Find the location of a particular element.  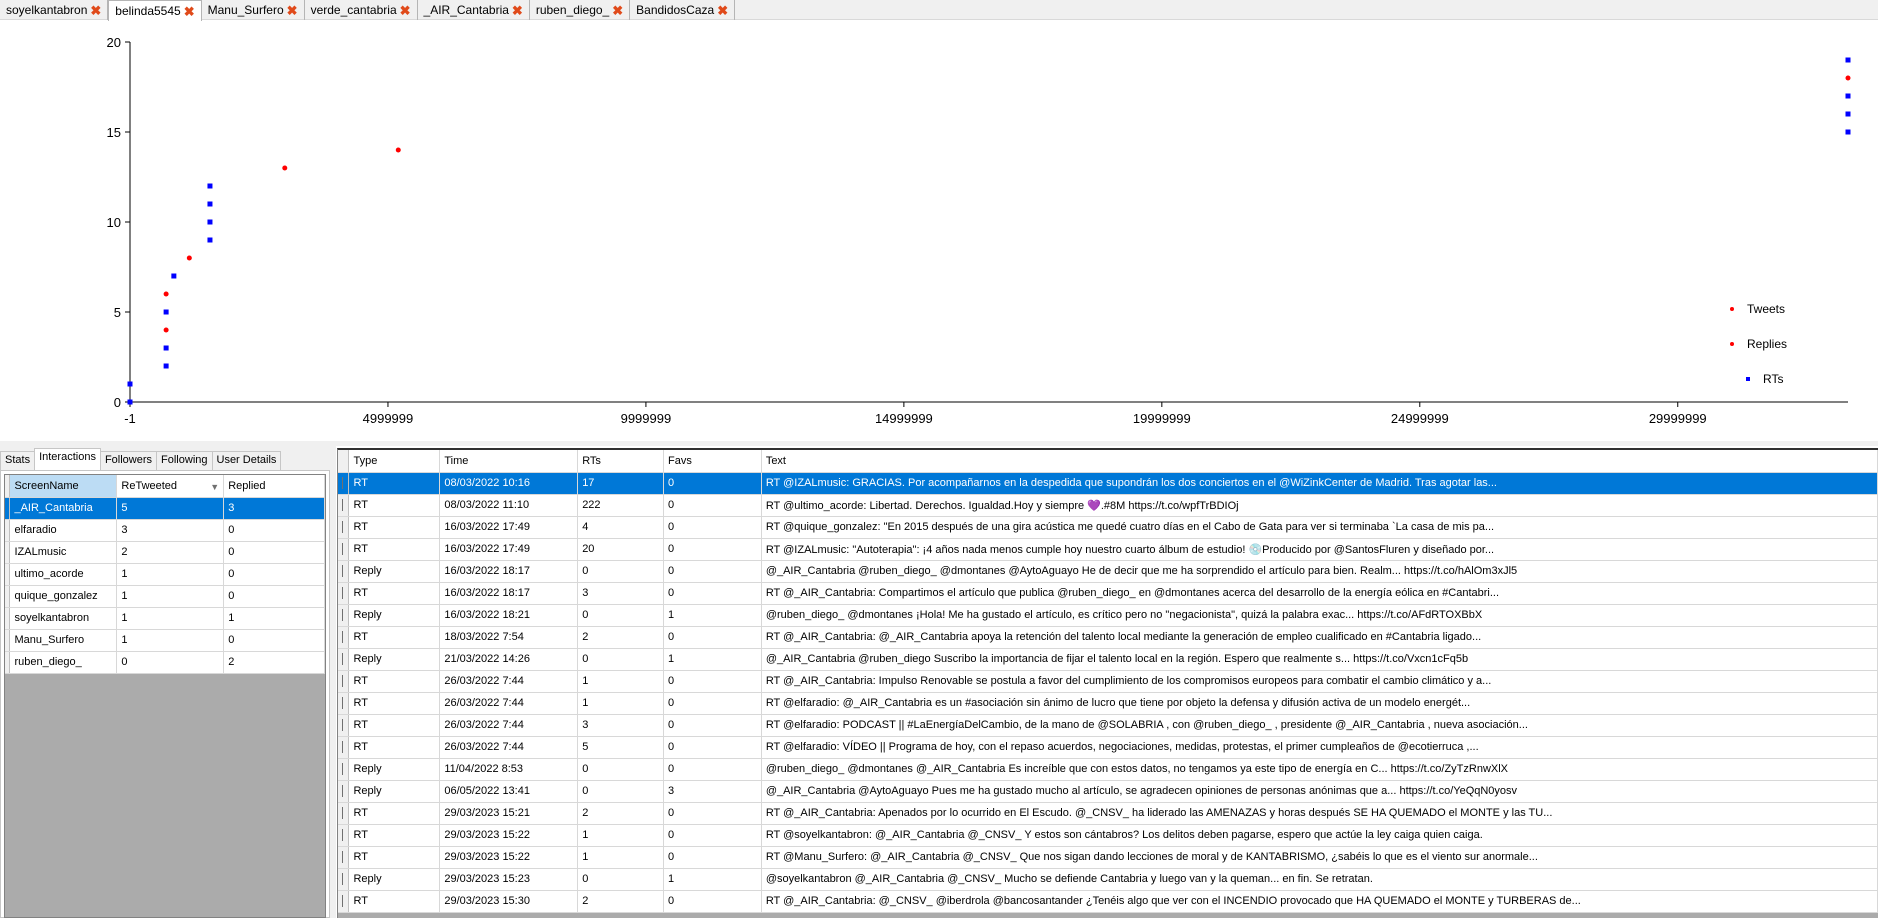

table-row: ruben_diego_ 0 2 is located at coordinates (165, 662).